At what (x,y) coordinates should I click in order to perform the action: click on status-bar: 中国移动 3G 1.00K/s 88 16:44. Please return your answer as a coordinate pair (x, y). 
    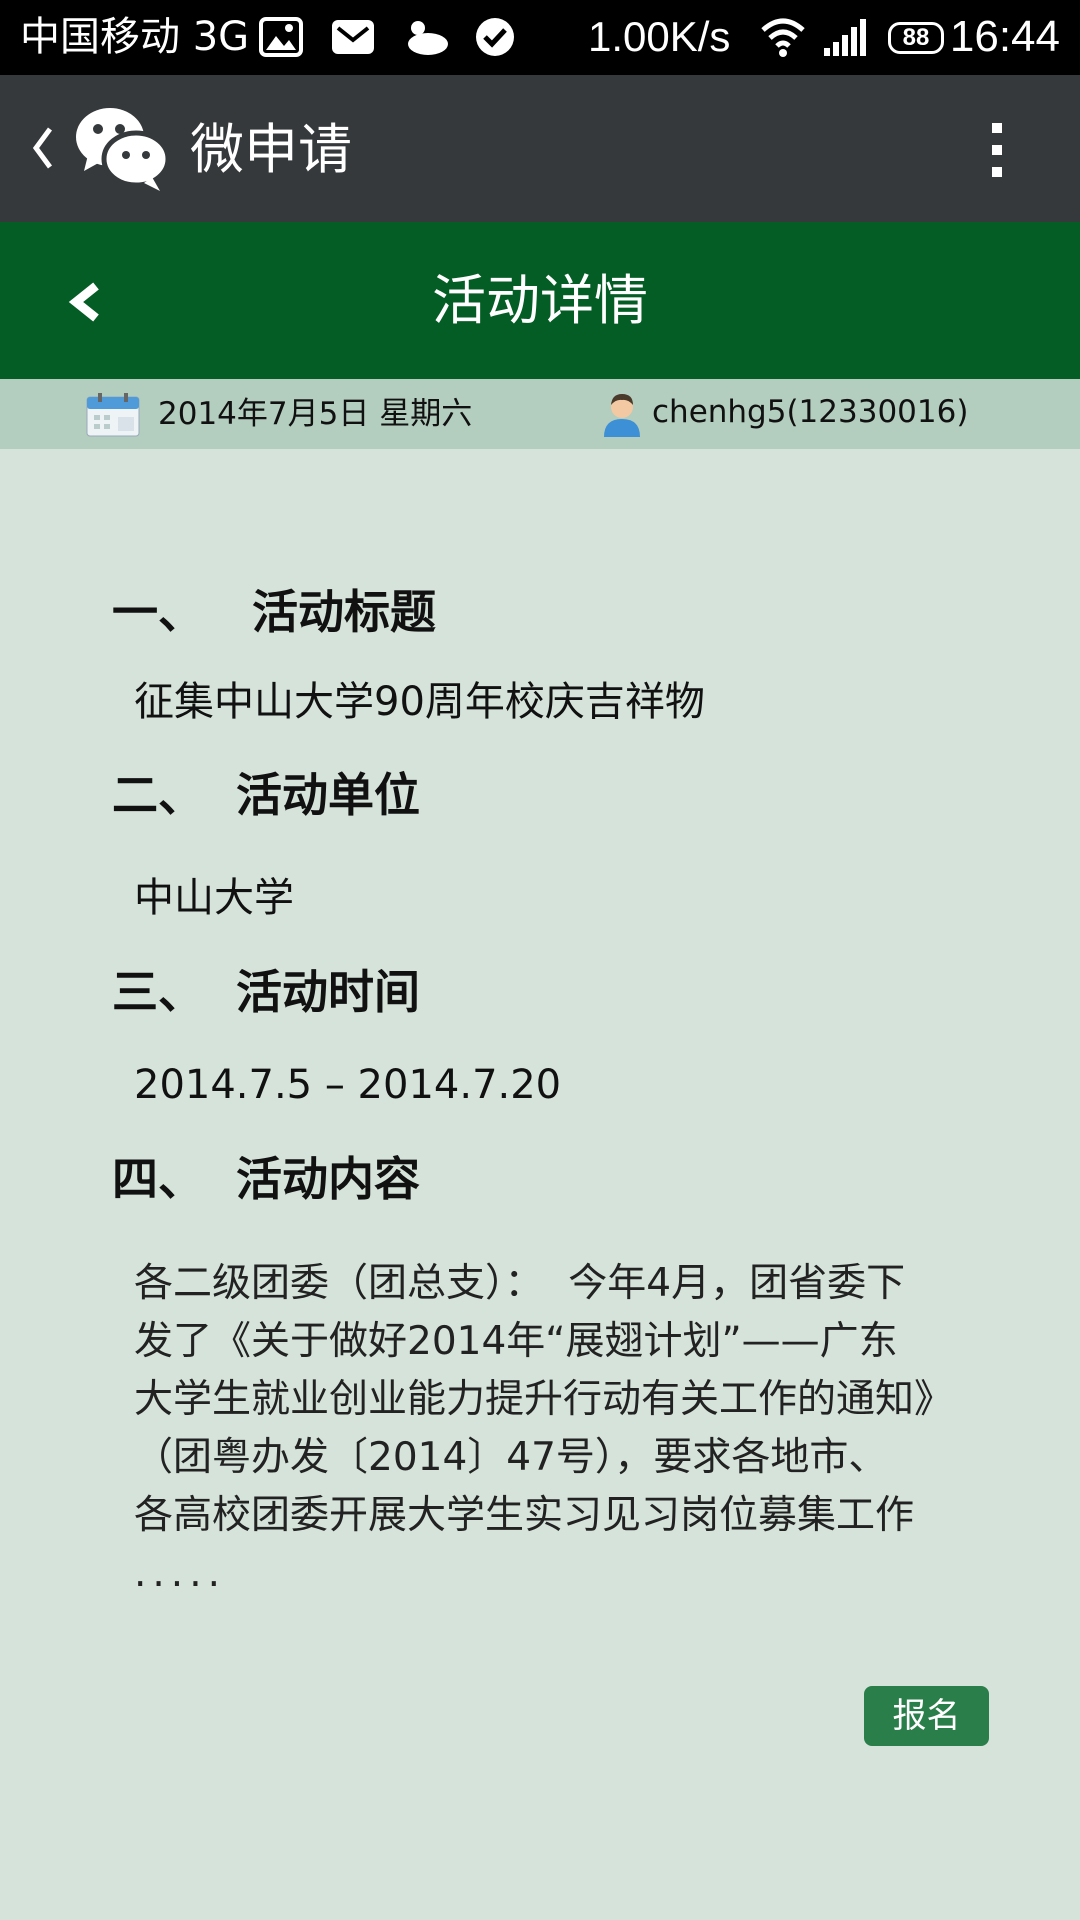
    Looking at the image, I should click on (540, 37).